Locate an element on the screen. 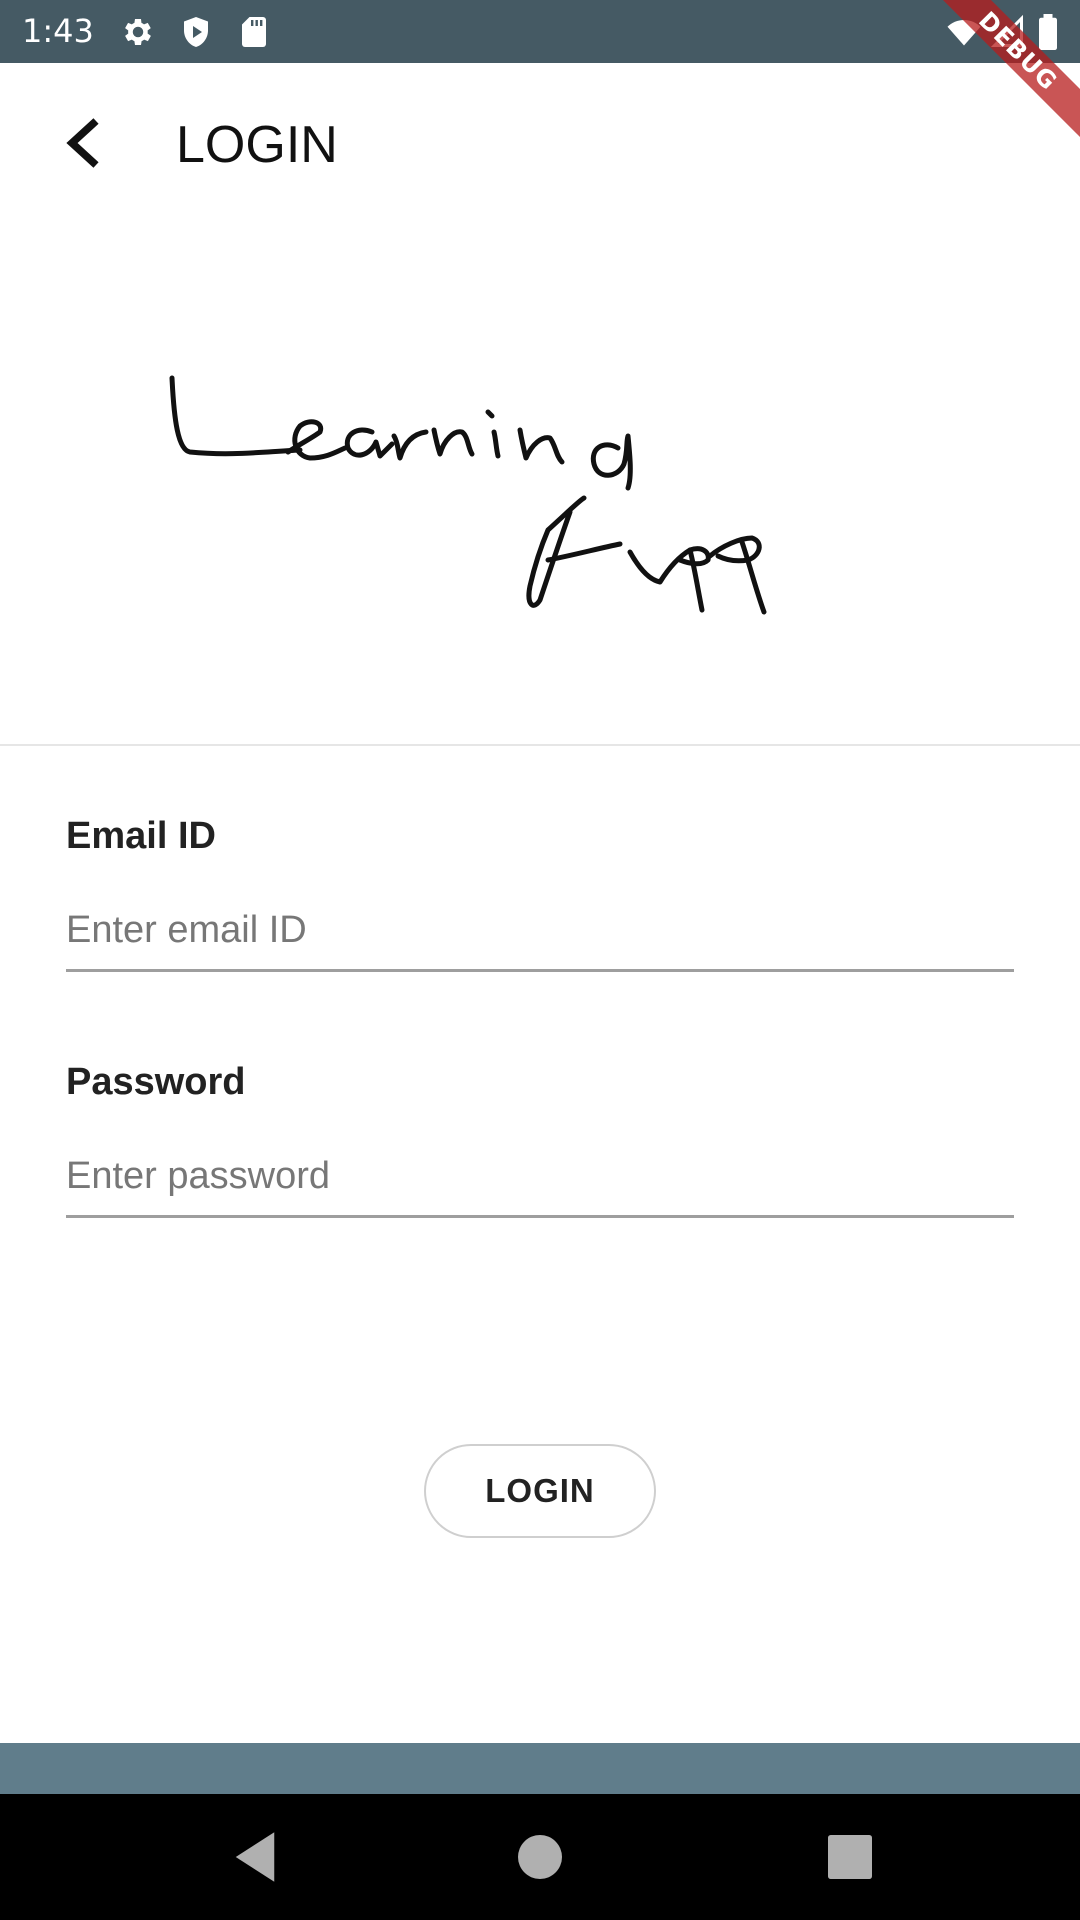 The height and width of the screenshot is (1920, 1080). bottom-strip is located at coordinates (540, 1768).